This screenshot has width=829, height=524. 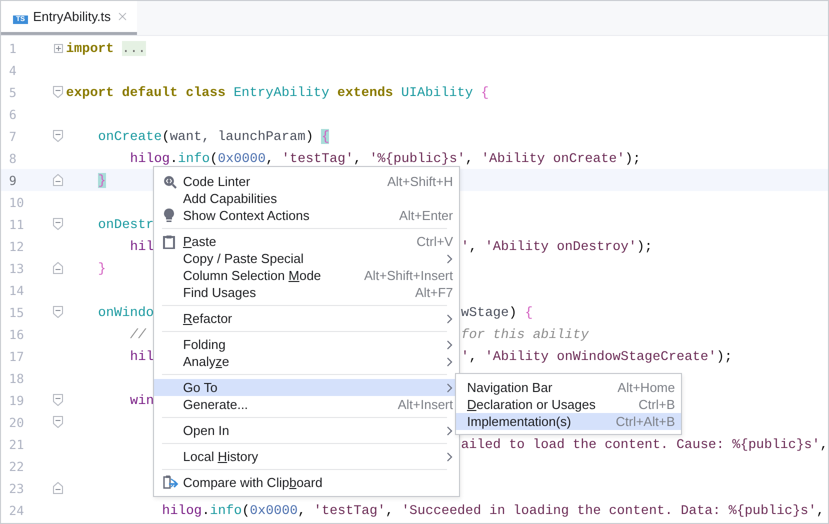 I want to click on menu-item: Navigation Bar Alt+Home, so click(x=568, y=387).